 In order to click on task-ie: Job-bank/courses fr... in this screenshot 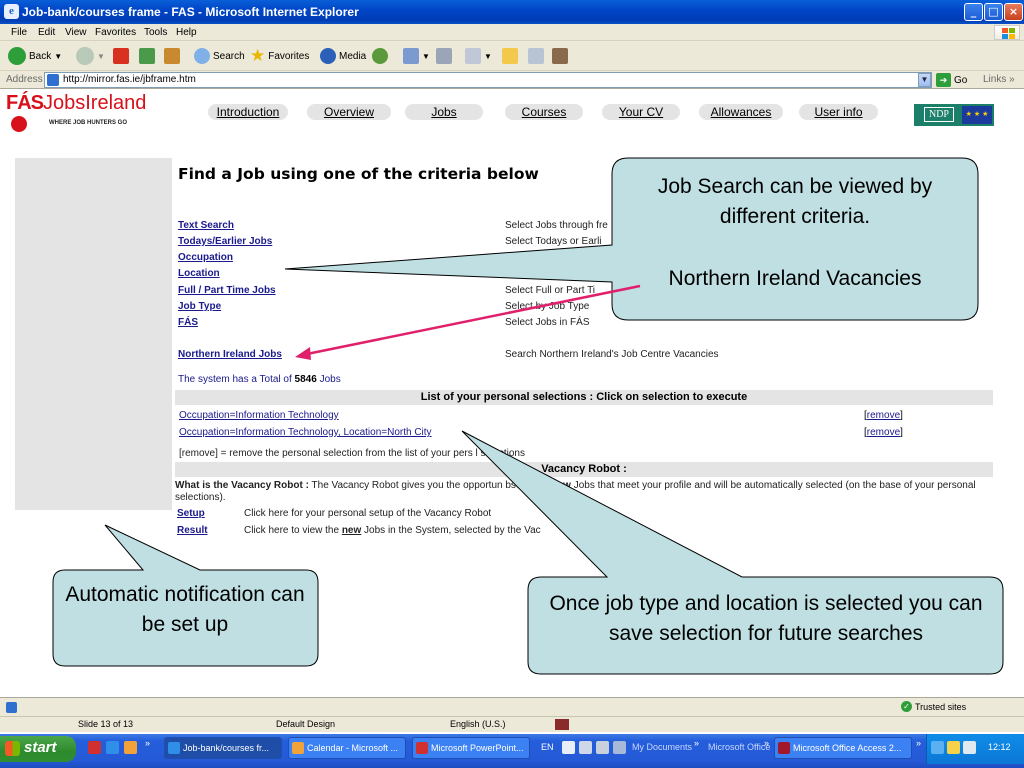, I will do `click(223, 748)`.